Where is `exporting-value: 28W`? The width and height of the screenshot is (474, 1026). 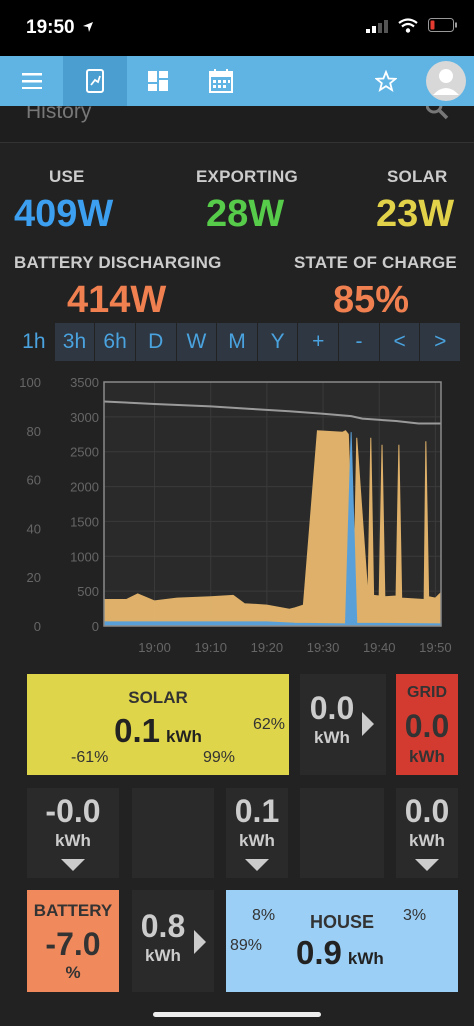
exporting-value: 28W is located at coordinates (245, 214).